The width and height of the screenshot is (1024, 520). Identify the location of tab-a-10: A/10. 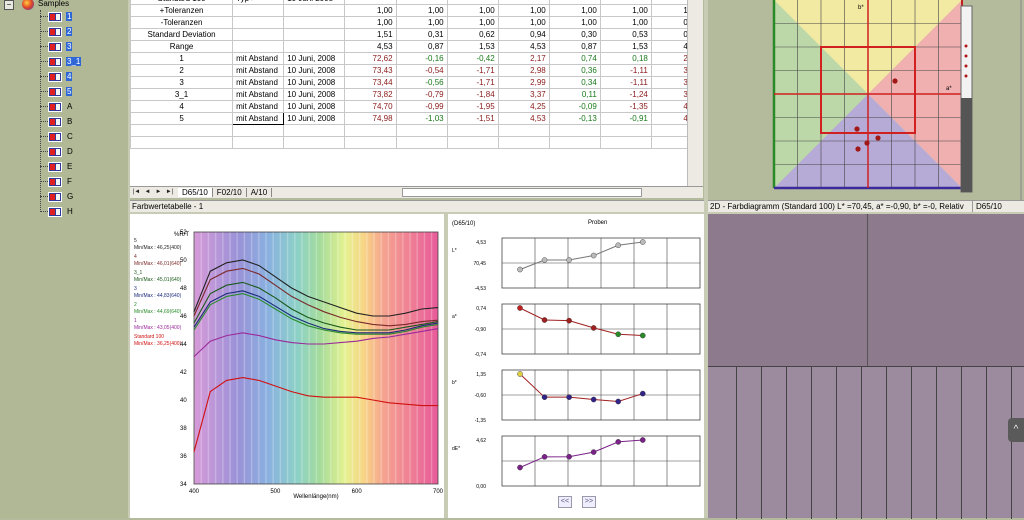
(260, 192).